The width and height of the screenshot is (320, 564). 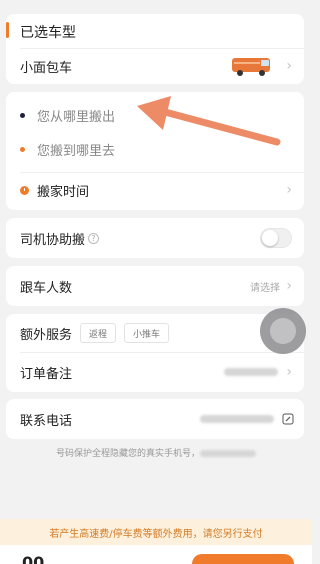 I want to click on vehicle-name: 小面包车, so click(x=46, y=68).